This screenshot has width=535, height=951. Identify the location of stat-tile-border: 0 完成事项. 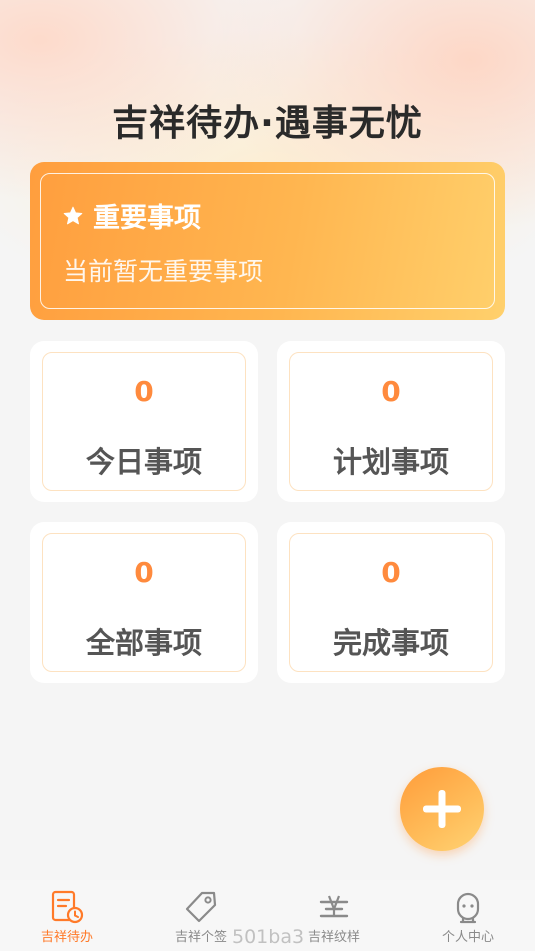
(391, 602).